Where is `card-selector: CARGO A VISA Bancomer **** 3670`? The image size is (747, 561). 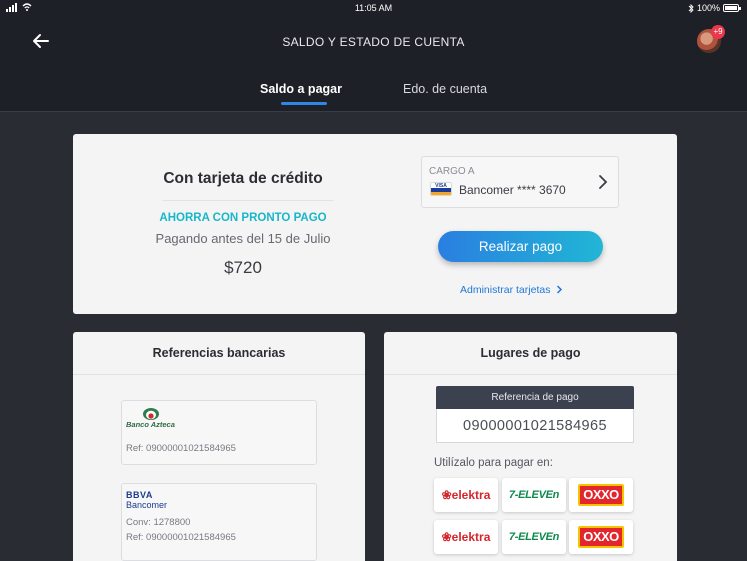
card-selector: CARGO A VISA Bancomer **** 3670 is located at coordinates (520, 182).